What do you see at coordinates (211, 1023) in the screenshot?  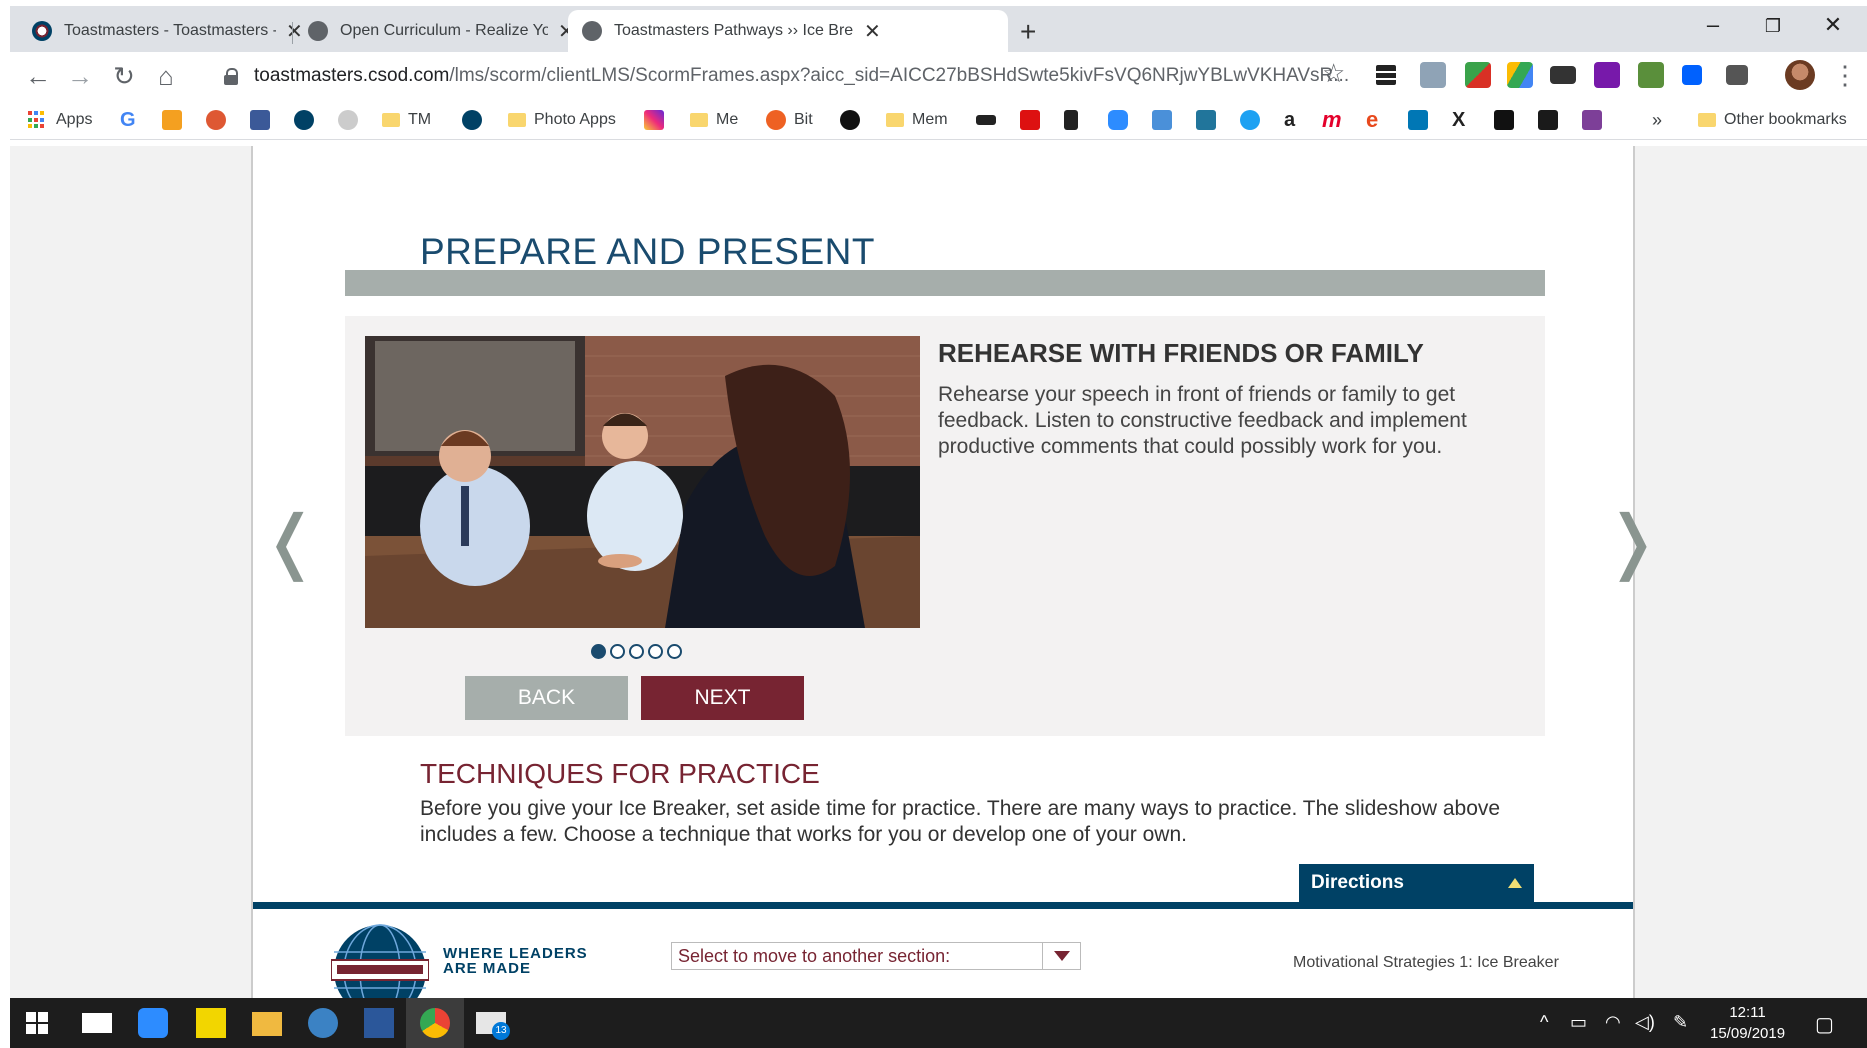 I see `sticky-notes-icon` at bounding box center [211, 1023].